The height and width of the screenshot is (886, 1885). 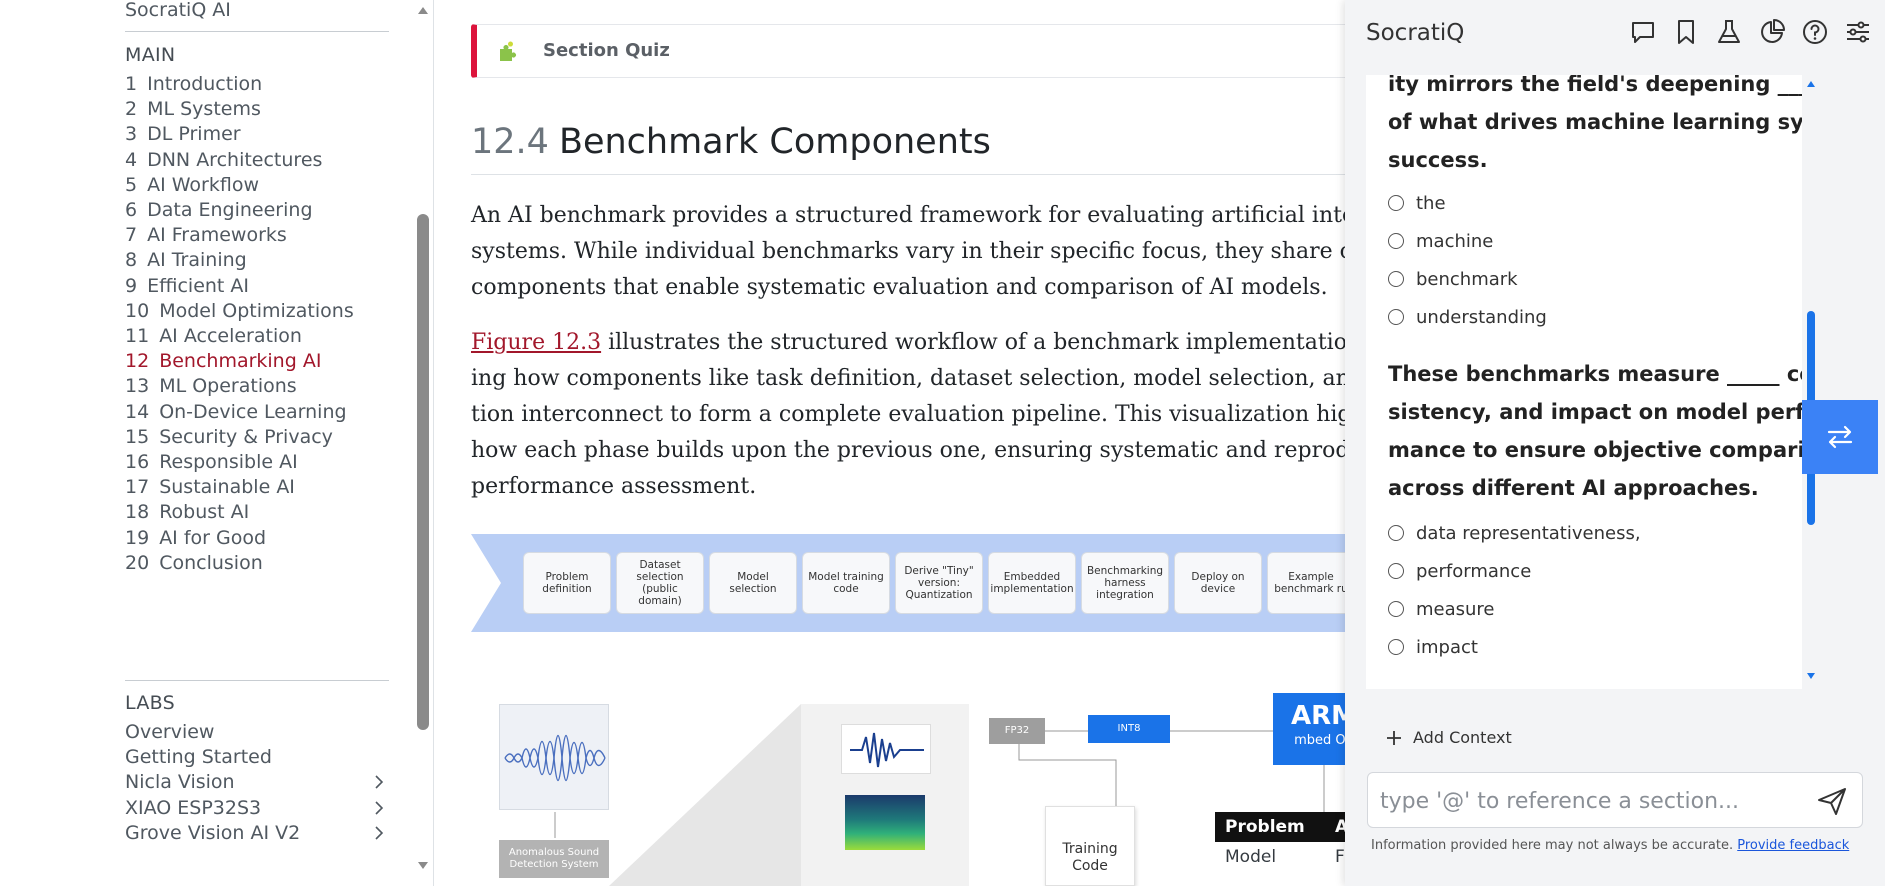 What do you see at coordinates (1394, 737) in the screenshot?
I see `plus-icon` at bounding box center [1394, 737].